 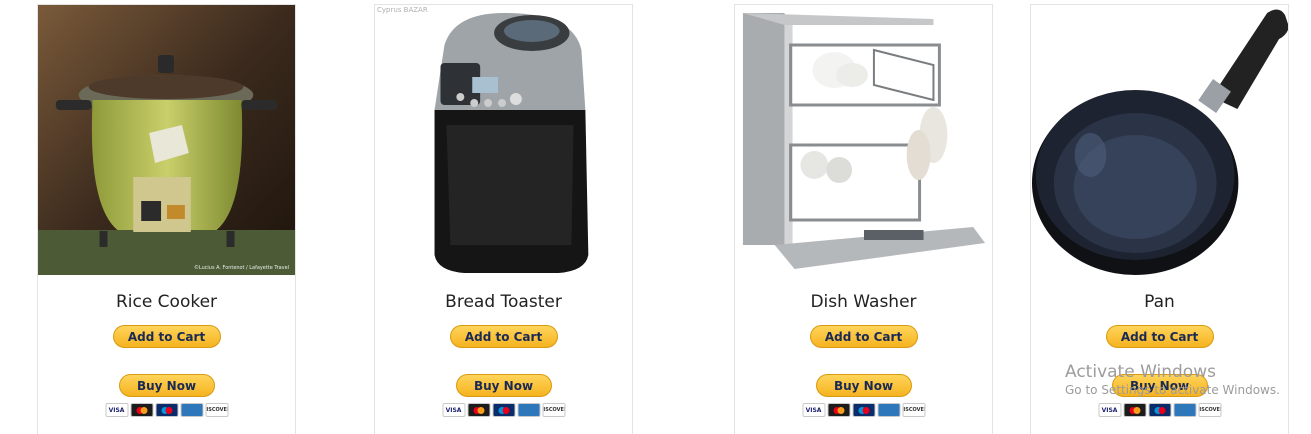 What do you see at coordinates (402, 10) in the screenshot?
I see `bazar-logo-watermark: Cyprus BAZAR` at bounding box center [402, 10].